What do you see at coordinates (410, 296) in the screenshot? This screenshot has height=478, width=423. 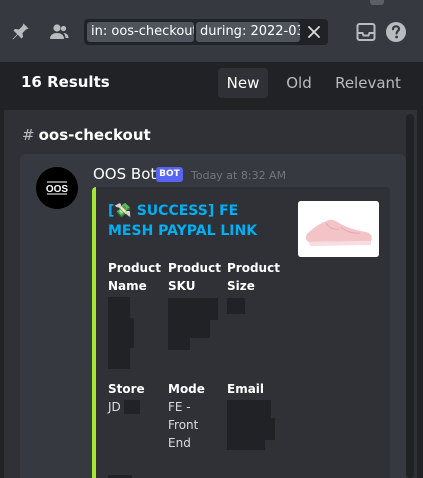 I see `scrollbar-thumb` at bounding box center [410, 296].